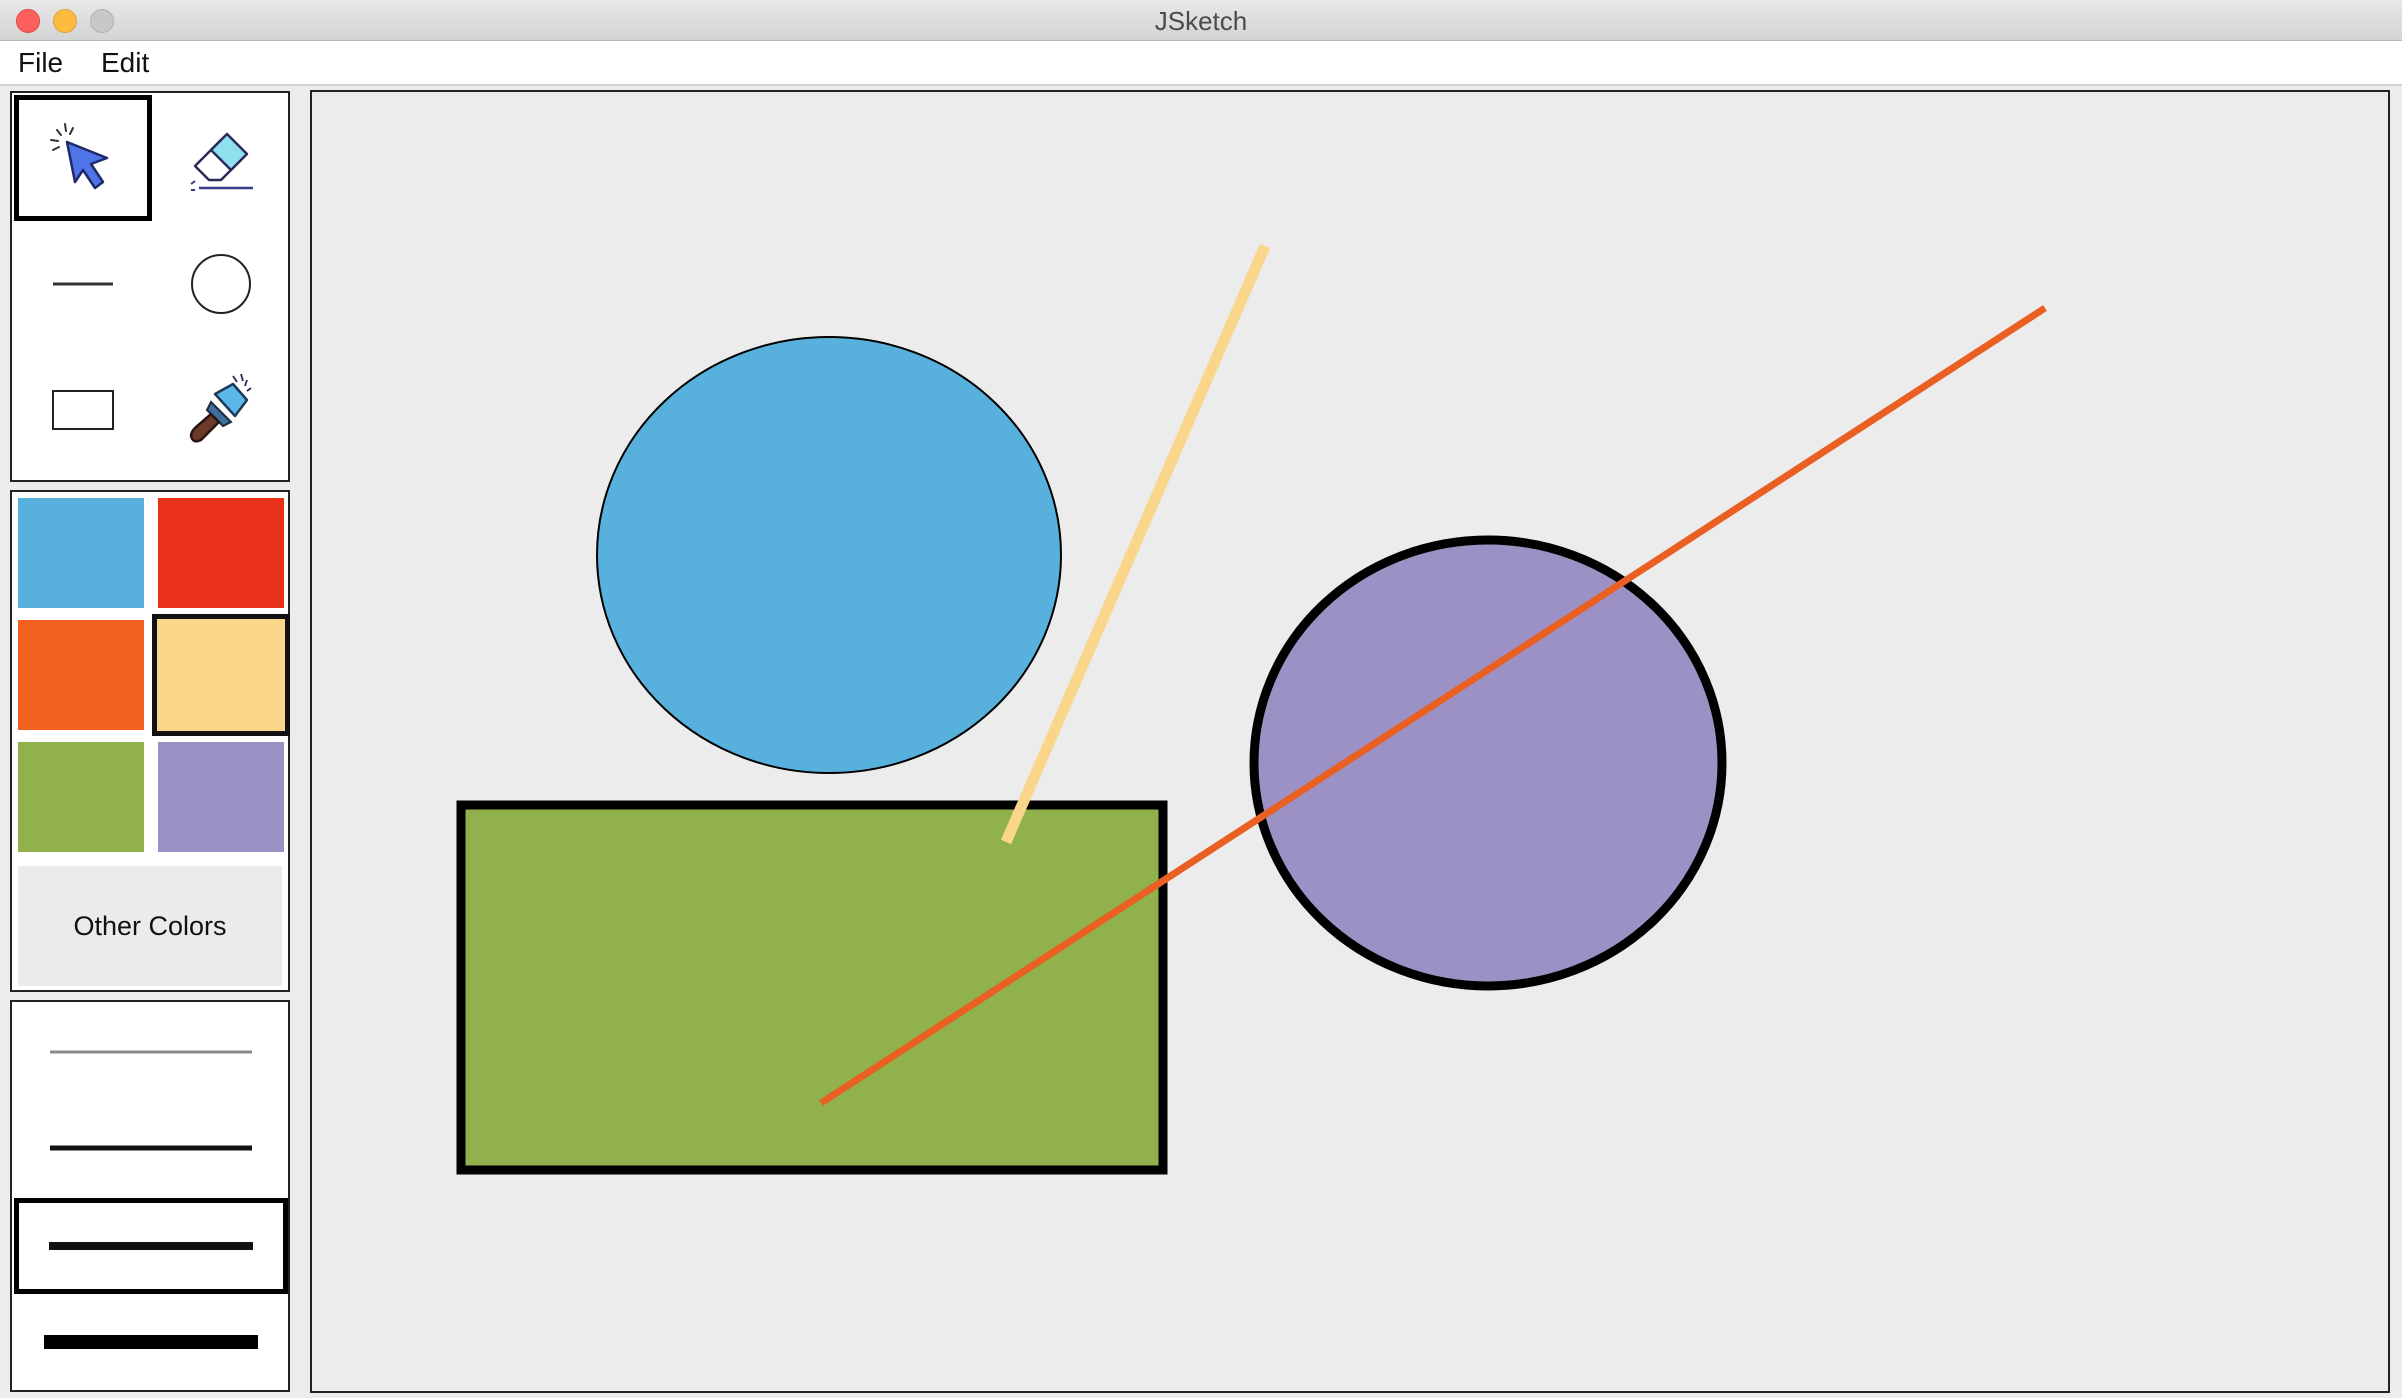 This screenshot has height=1398, width=2402. What do you see at coordinates (40, 63) in the screenshot?
I see `menu-file: File` at bounding box center [40, 63].